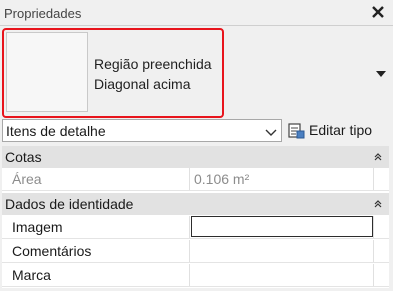  Describe the element at coordinates (142, 130) in the screenshot. I see `instance-filter-combobox: Itens de detalhe` at that location.